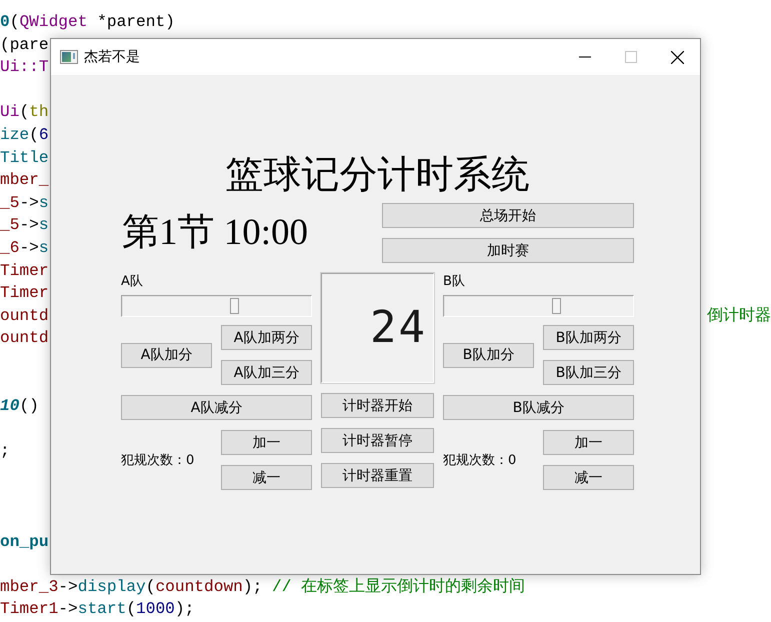 This screenshot has width=771, height=622. I want to click on maximize-icon, so click(631, 57).